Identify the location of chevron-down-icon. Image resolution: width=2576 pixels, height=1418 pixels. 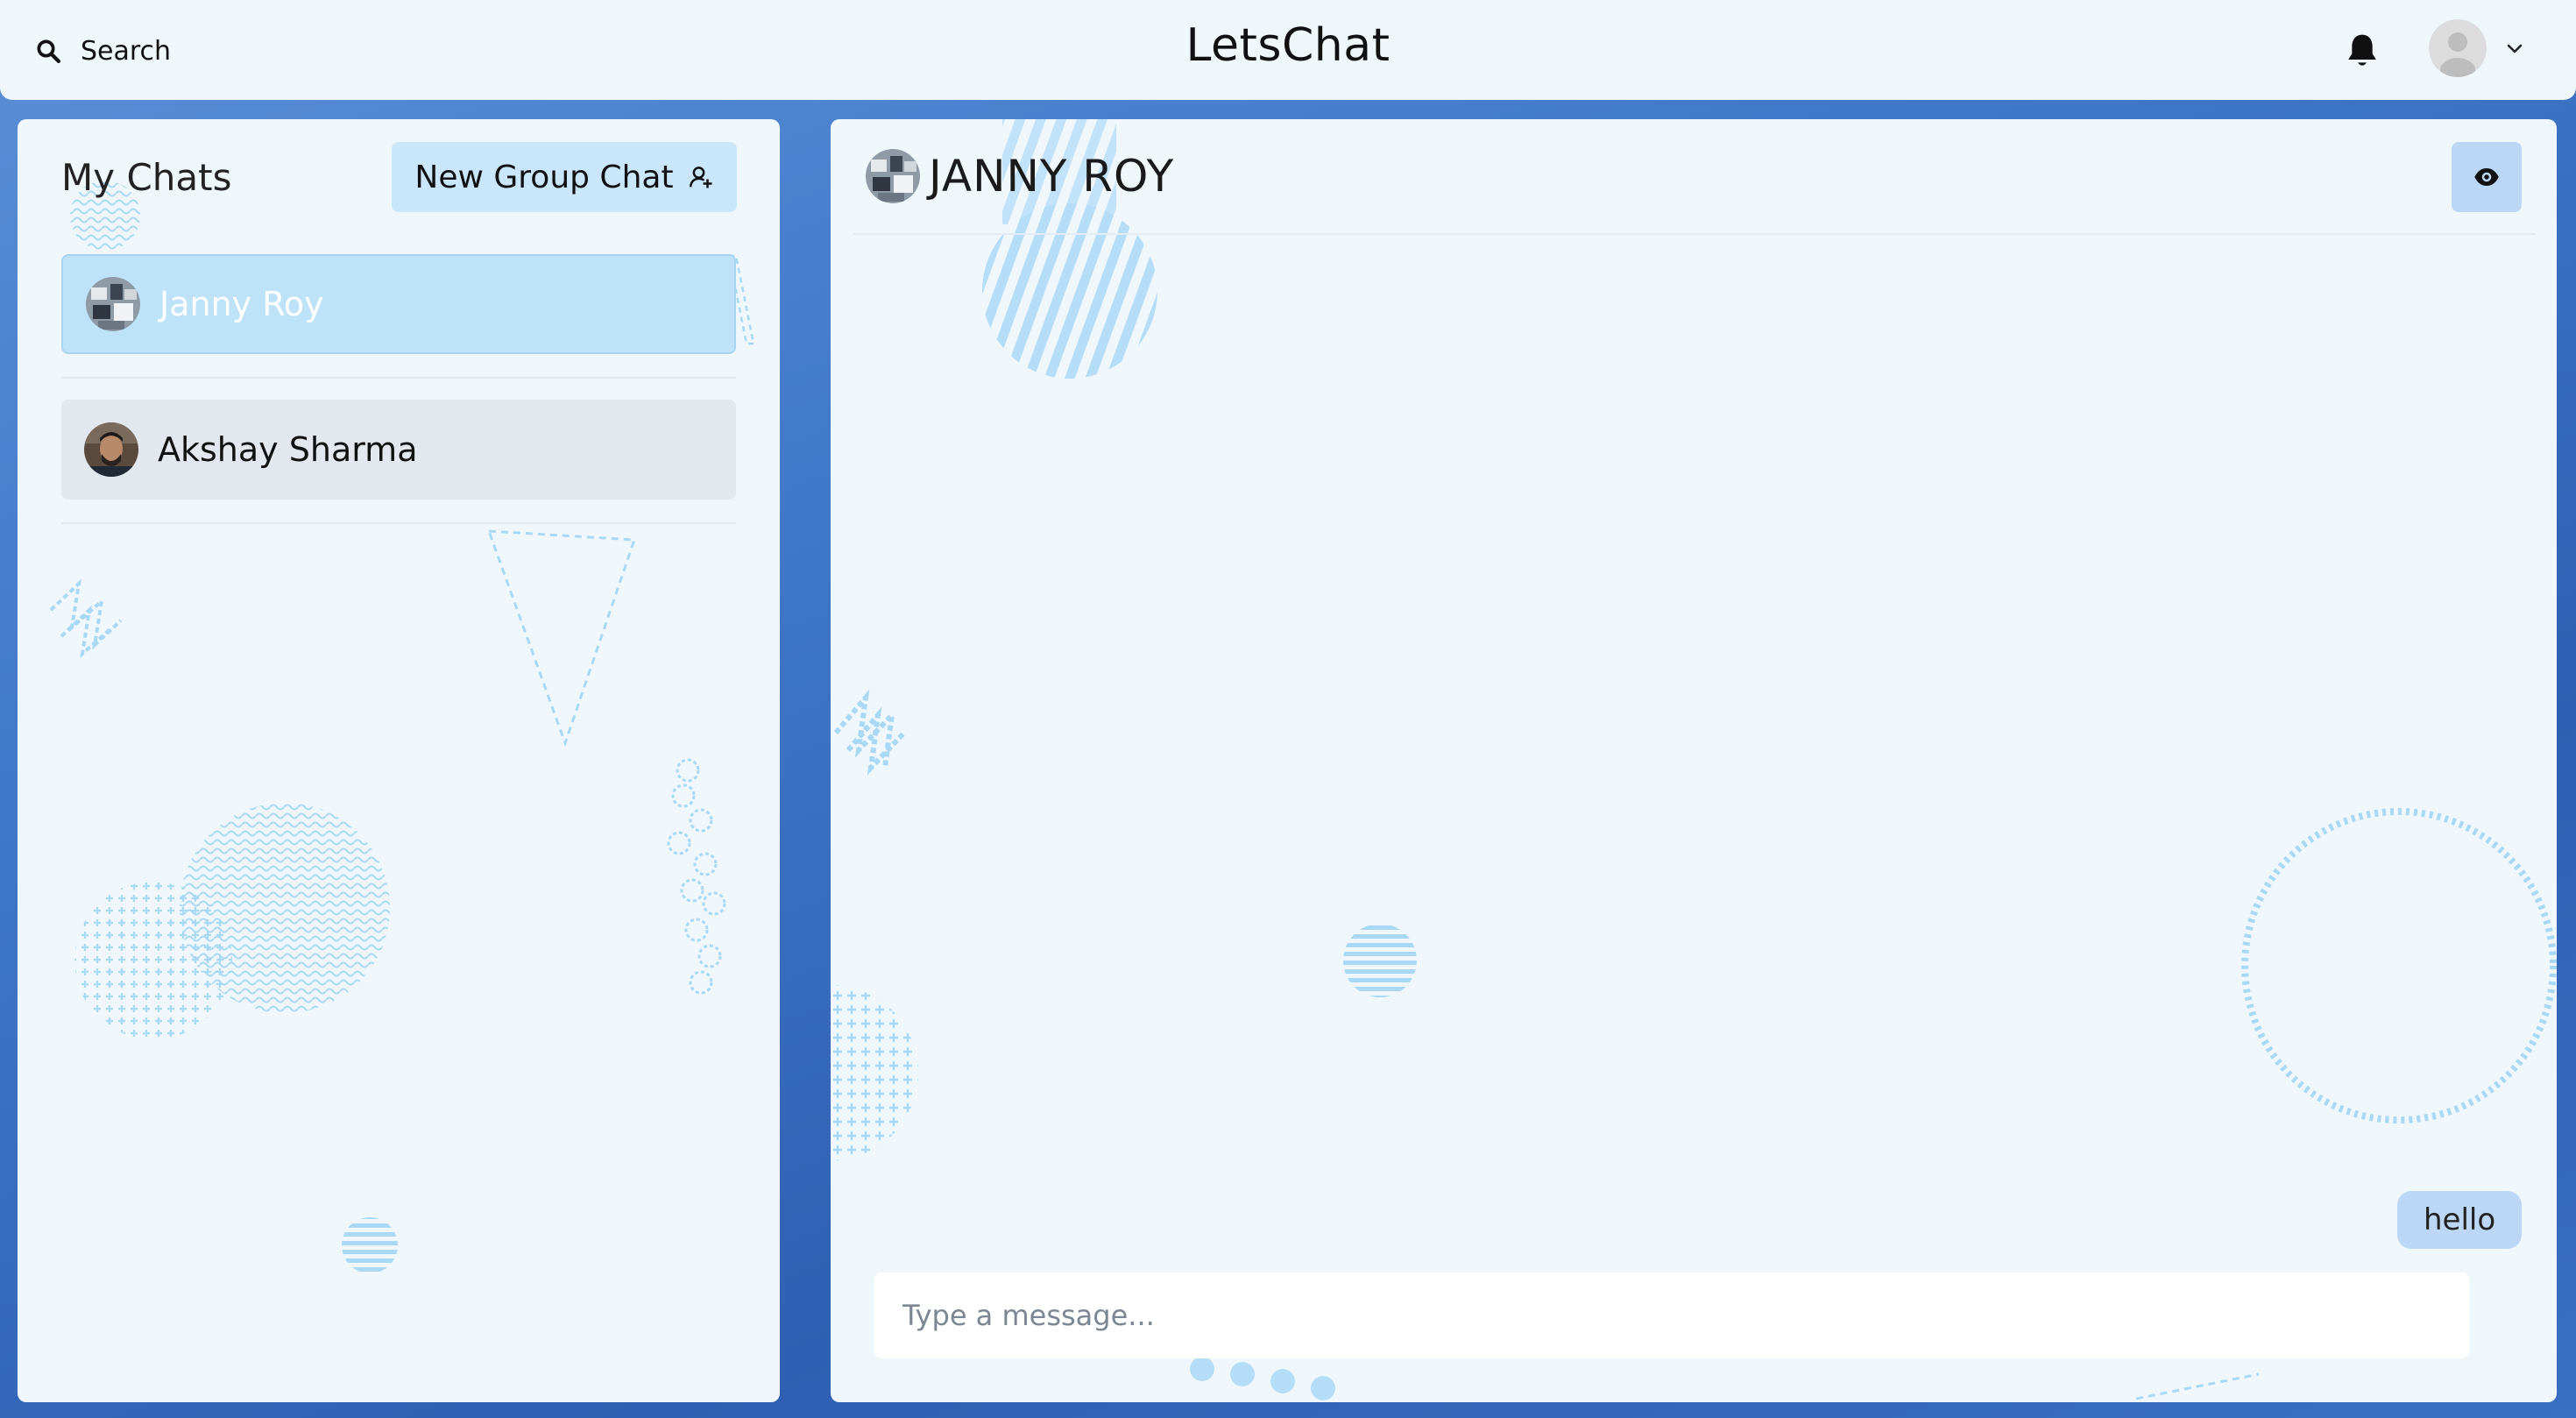
(2515, 48).